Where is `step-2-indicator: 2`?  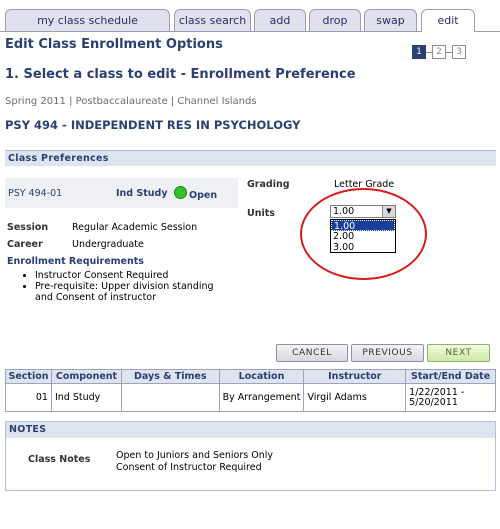 step-2-indicator: 2 is located at coordinates (439, 52).